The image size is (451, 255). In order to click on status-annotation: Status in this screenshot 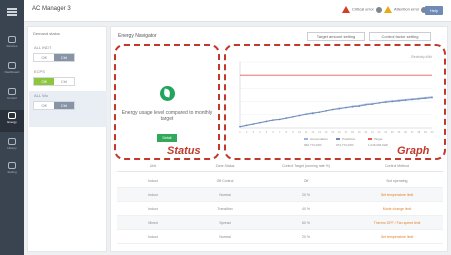, I will do `click(184, 151)`.